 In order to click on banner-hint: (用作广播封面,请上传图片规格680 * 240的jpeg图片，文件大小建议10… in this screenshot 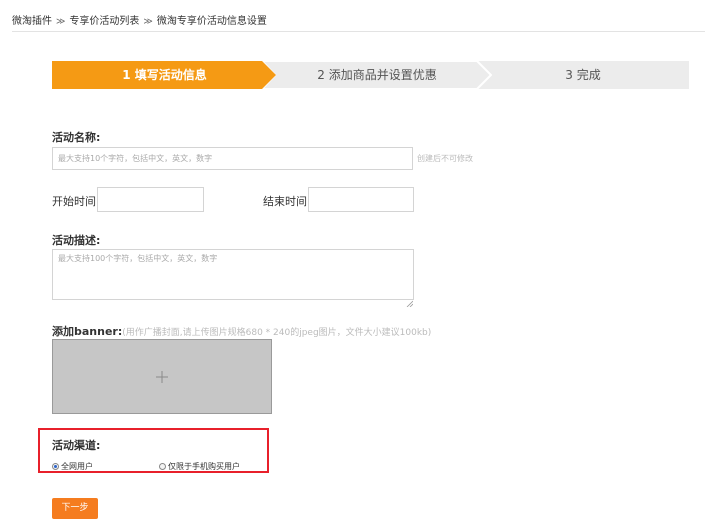, I will do `click(277, 333)`.